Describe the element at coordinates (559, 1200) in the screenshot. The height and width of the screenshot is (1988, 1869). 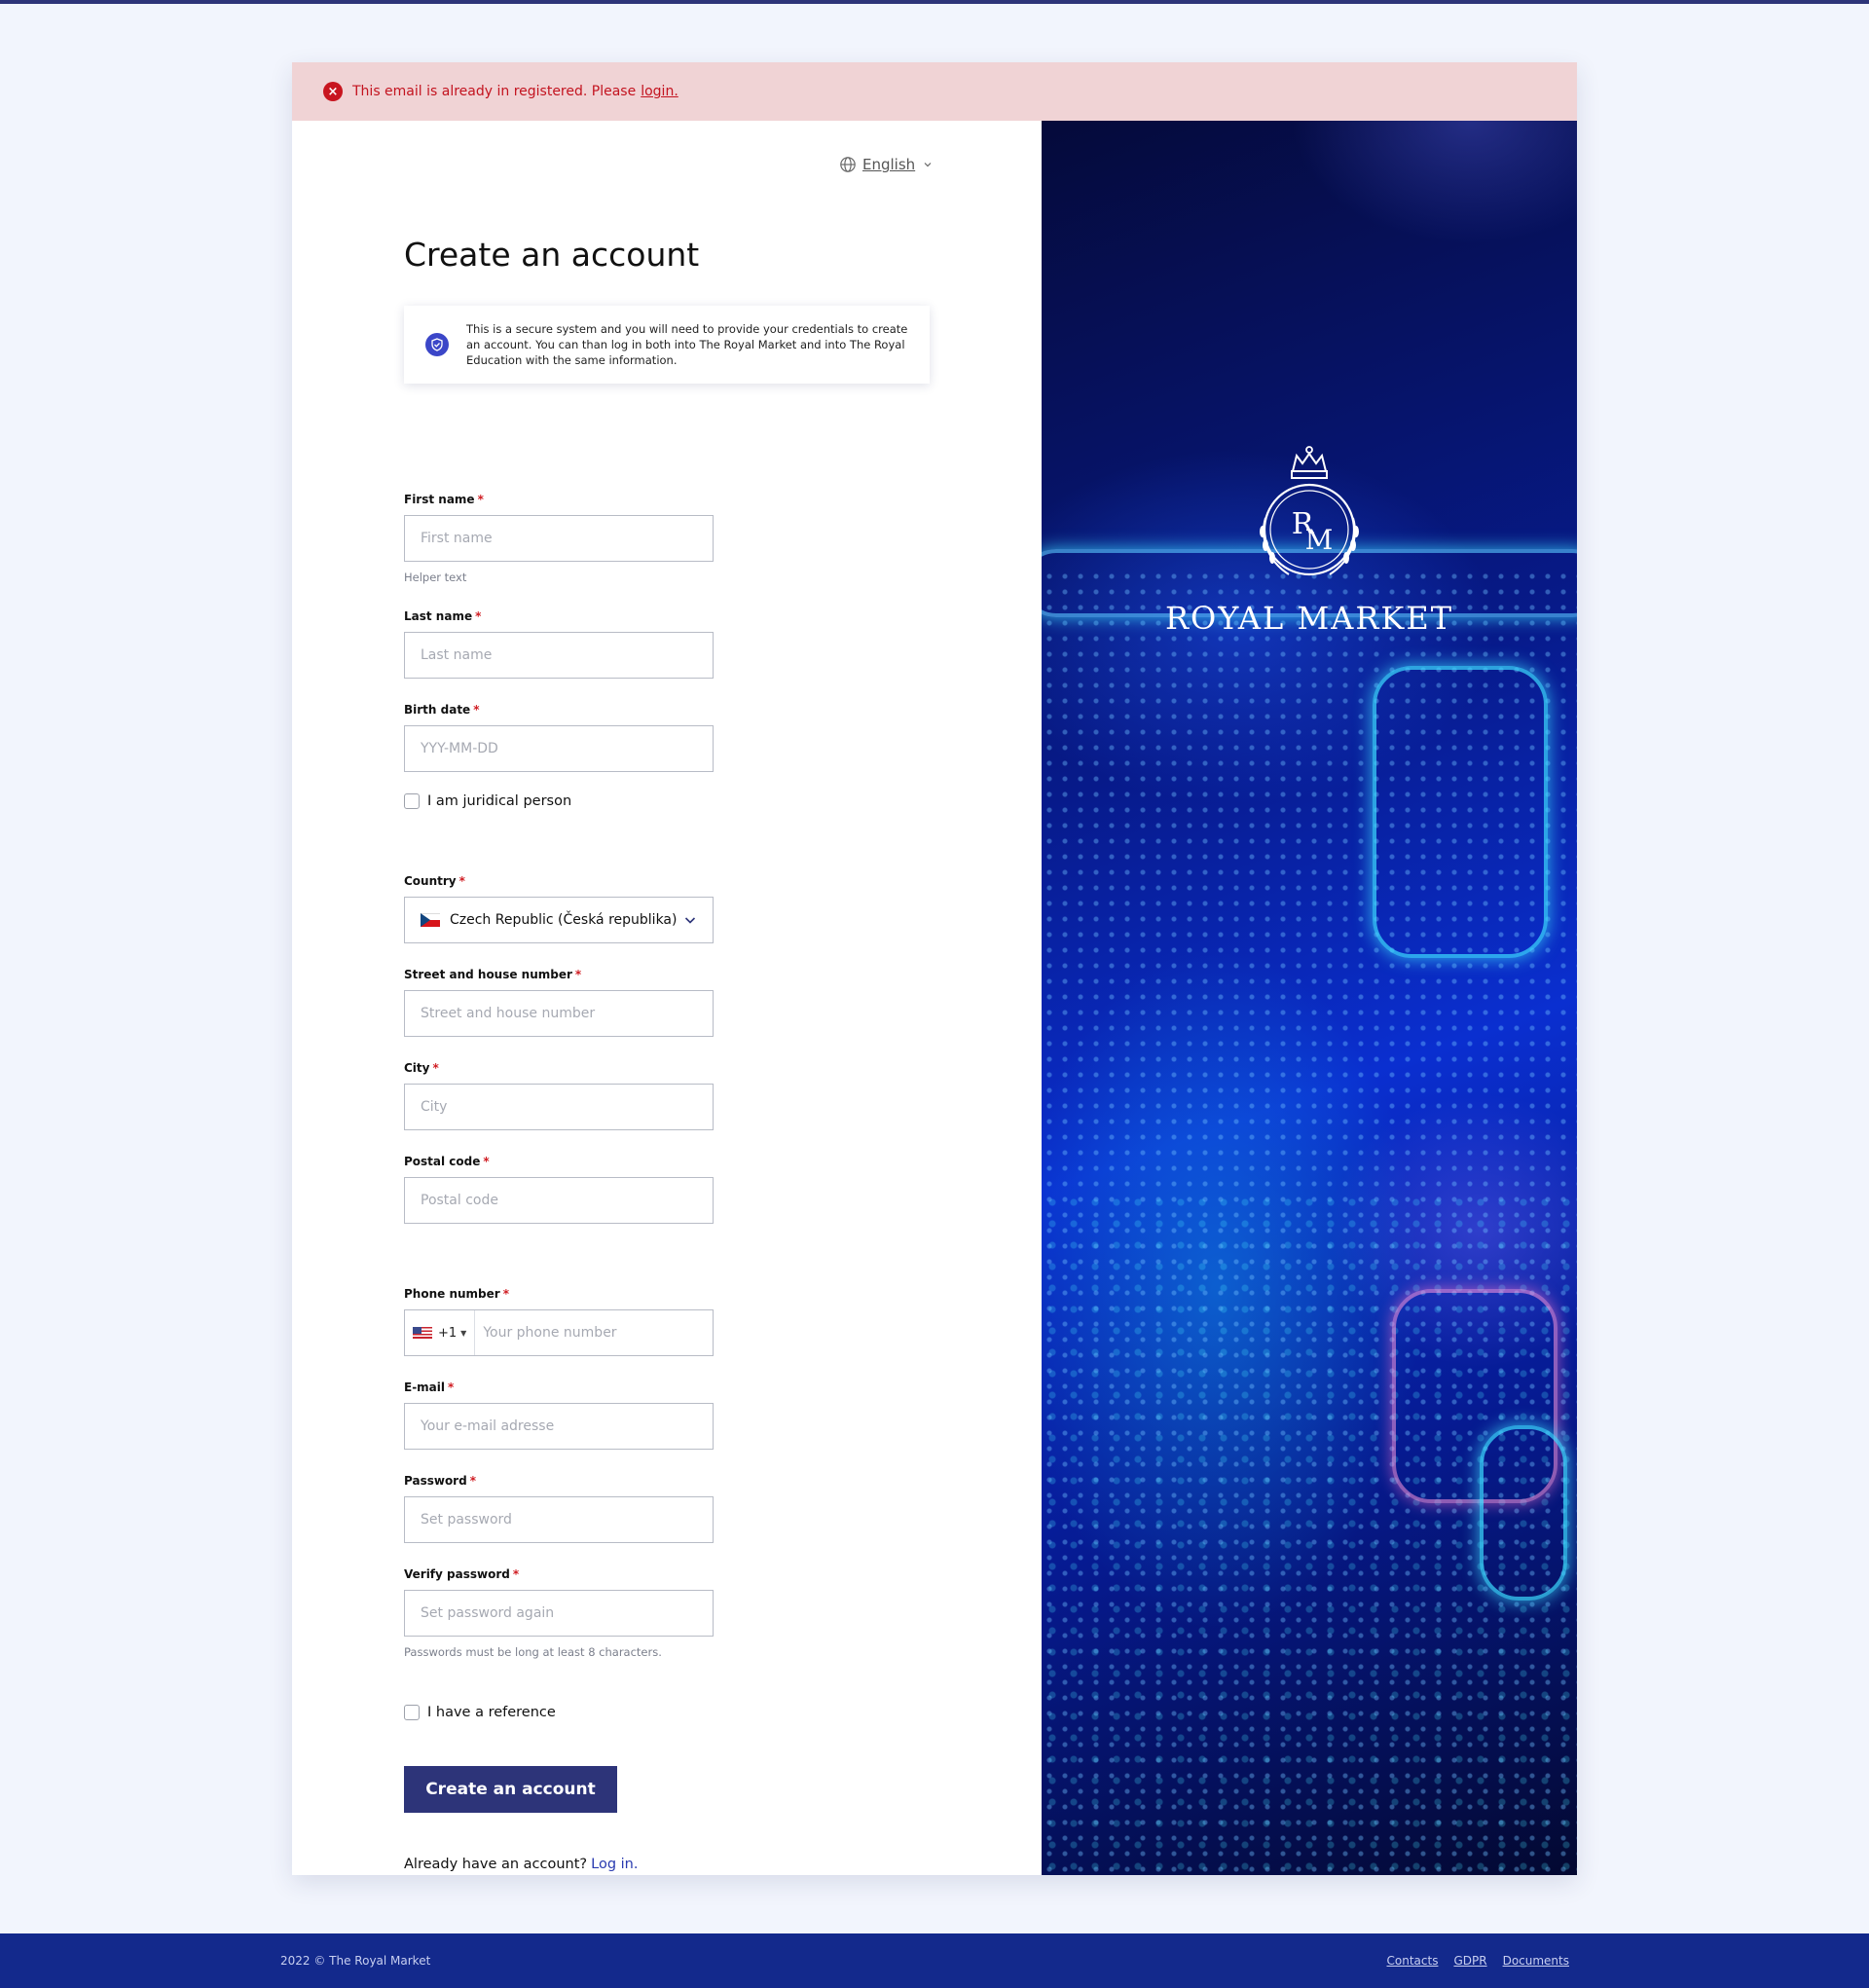
I see `postal-code-input` at that location.